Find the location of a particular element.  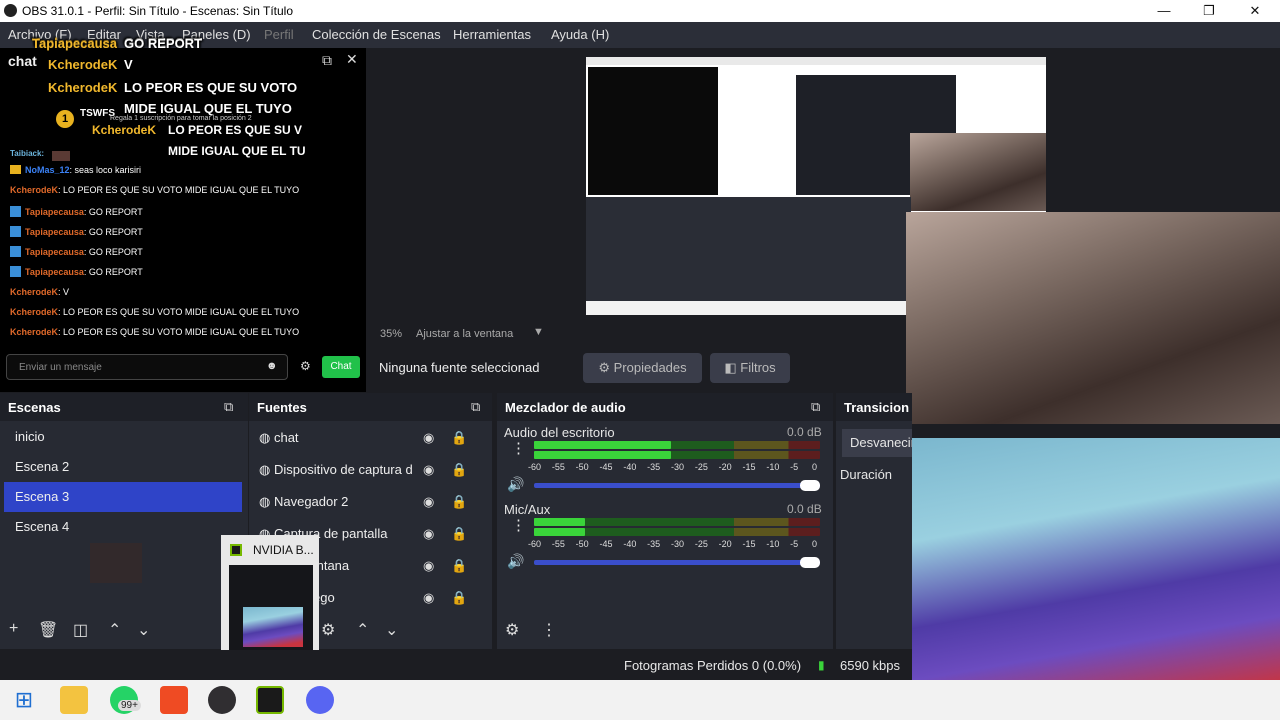

file-explorer-icon is located at coordinates (74, 700).